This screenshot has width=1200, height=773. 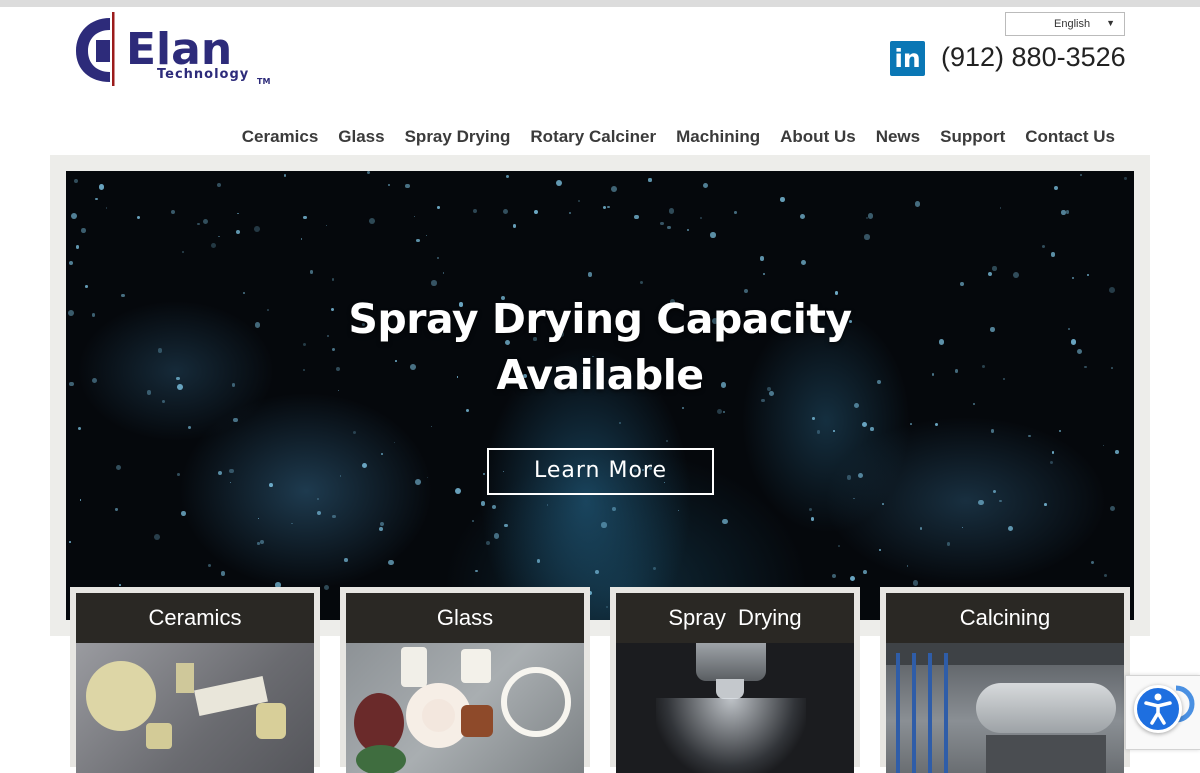 What do you see at coordinates (361, 137) in the screenshot?
I see `nav-item-glass: Glass` at bounding box center [361, 137].